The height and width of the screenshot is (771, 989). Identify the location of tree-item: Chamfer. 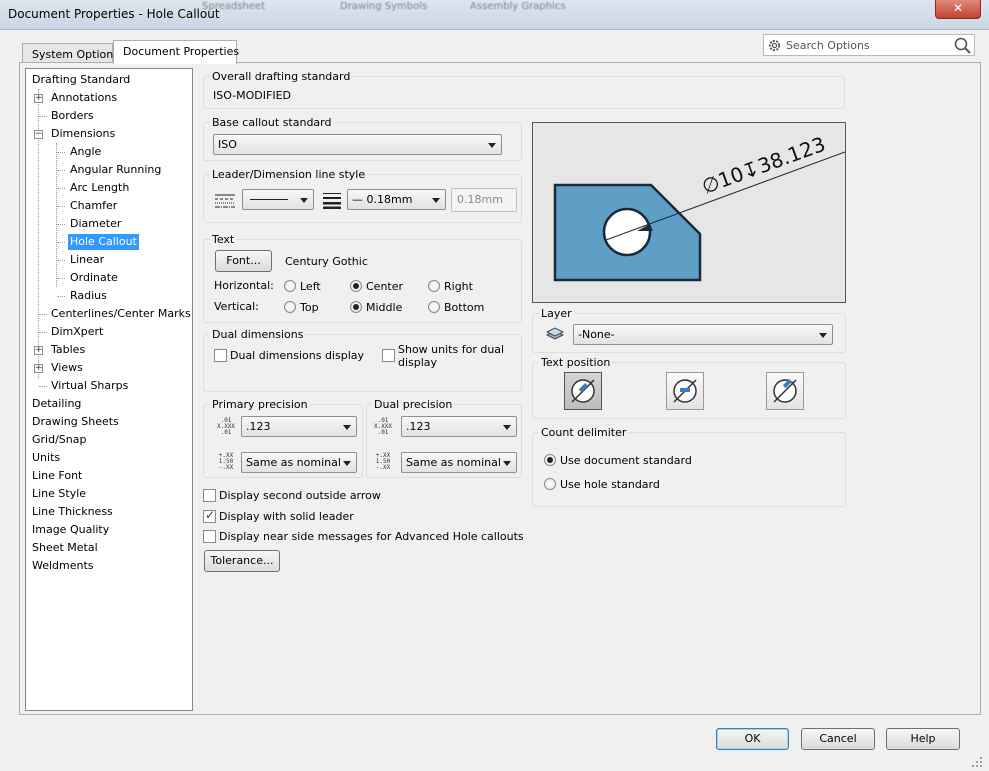
(93, 206).